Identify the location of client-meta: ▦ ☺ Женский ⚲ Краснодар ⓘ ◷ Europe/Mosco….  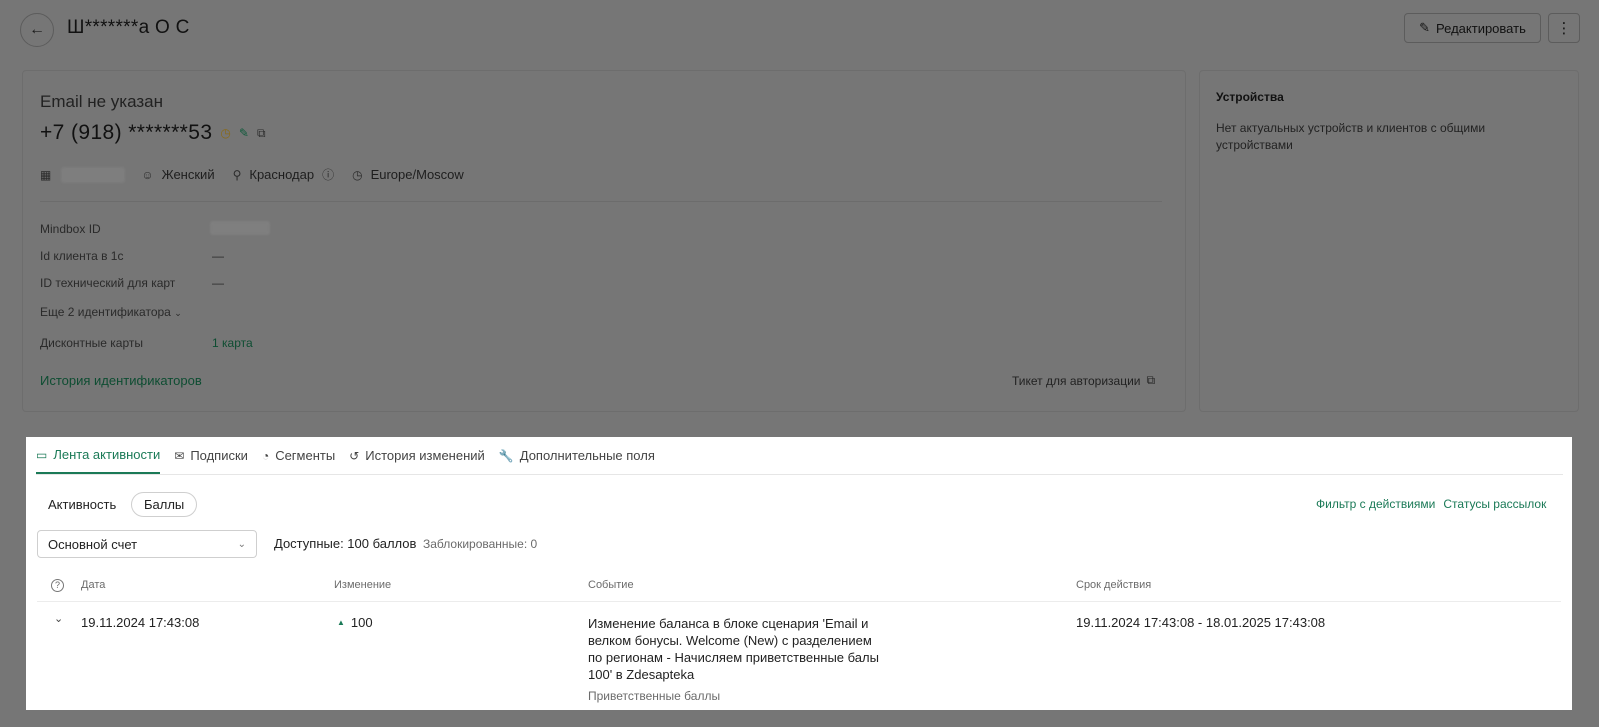
(261, 174).